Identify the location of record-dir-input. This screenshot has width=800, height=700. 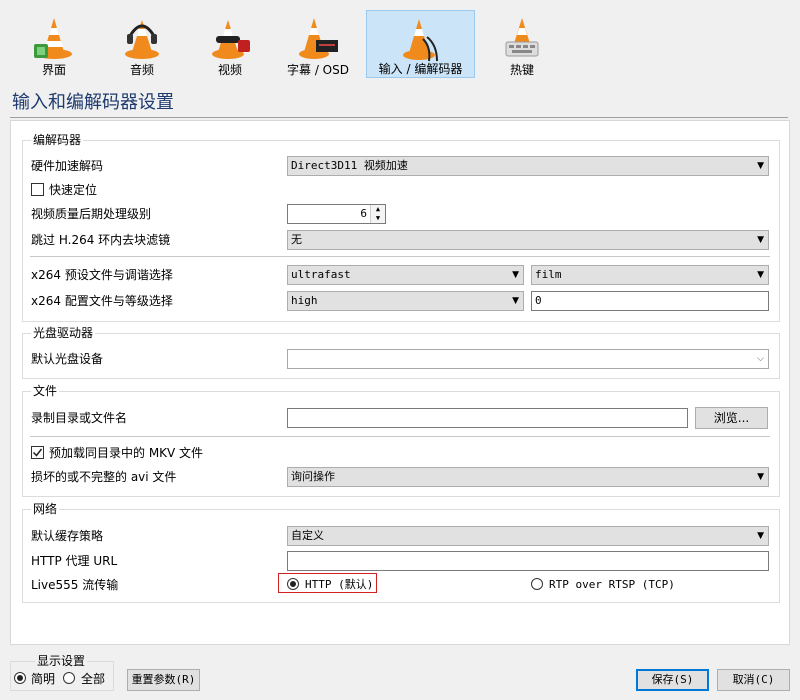
(487, 418).